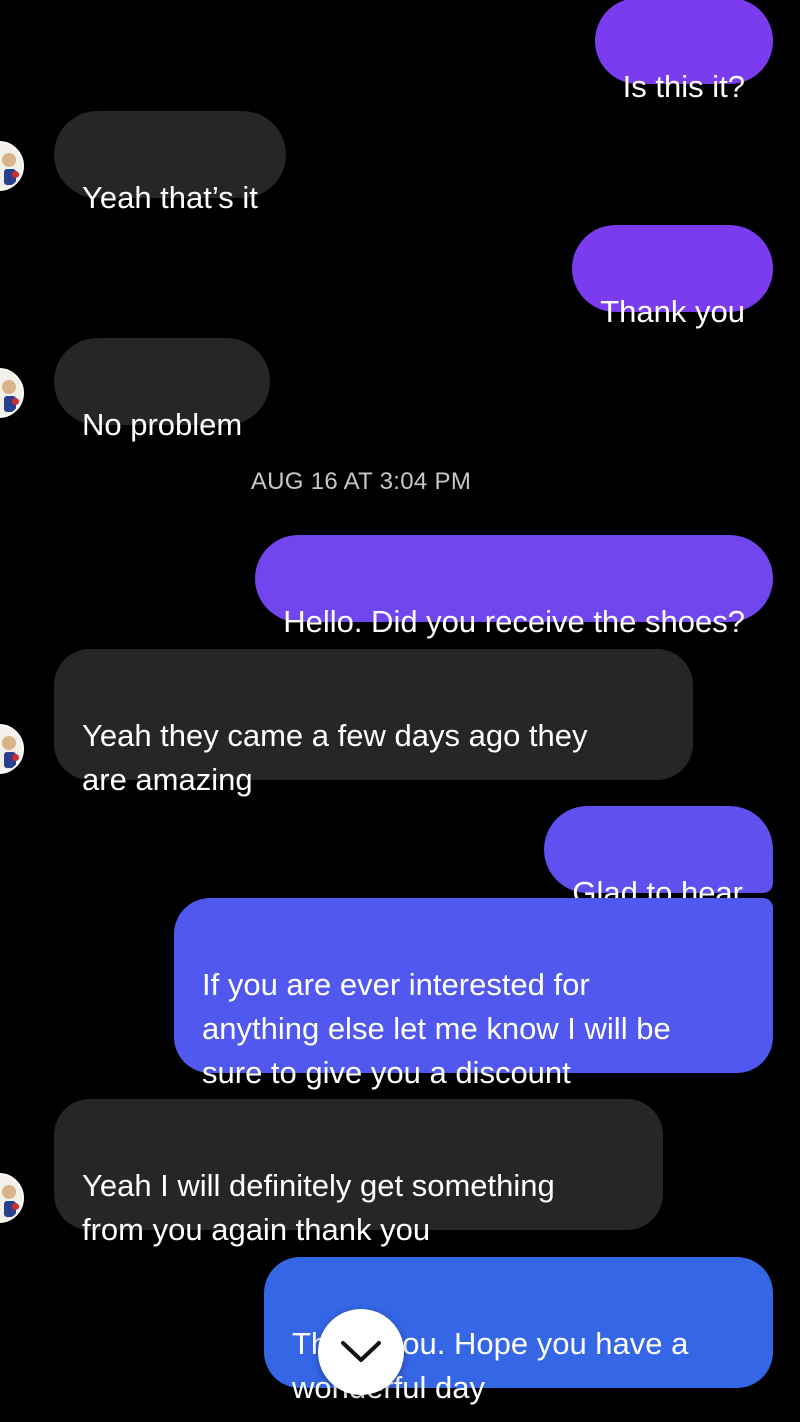 This screenshot has width=800, height=1422. What do you see at coordinates (514, 587) in the screenshot?
I see `message-outgoing: Hello. Did you receive the shoes?` at bounding box center [514, 587].